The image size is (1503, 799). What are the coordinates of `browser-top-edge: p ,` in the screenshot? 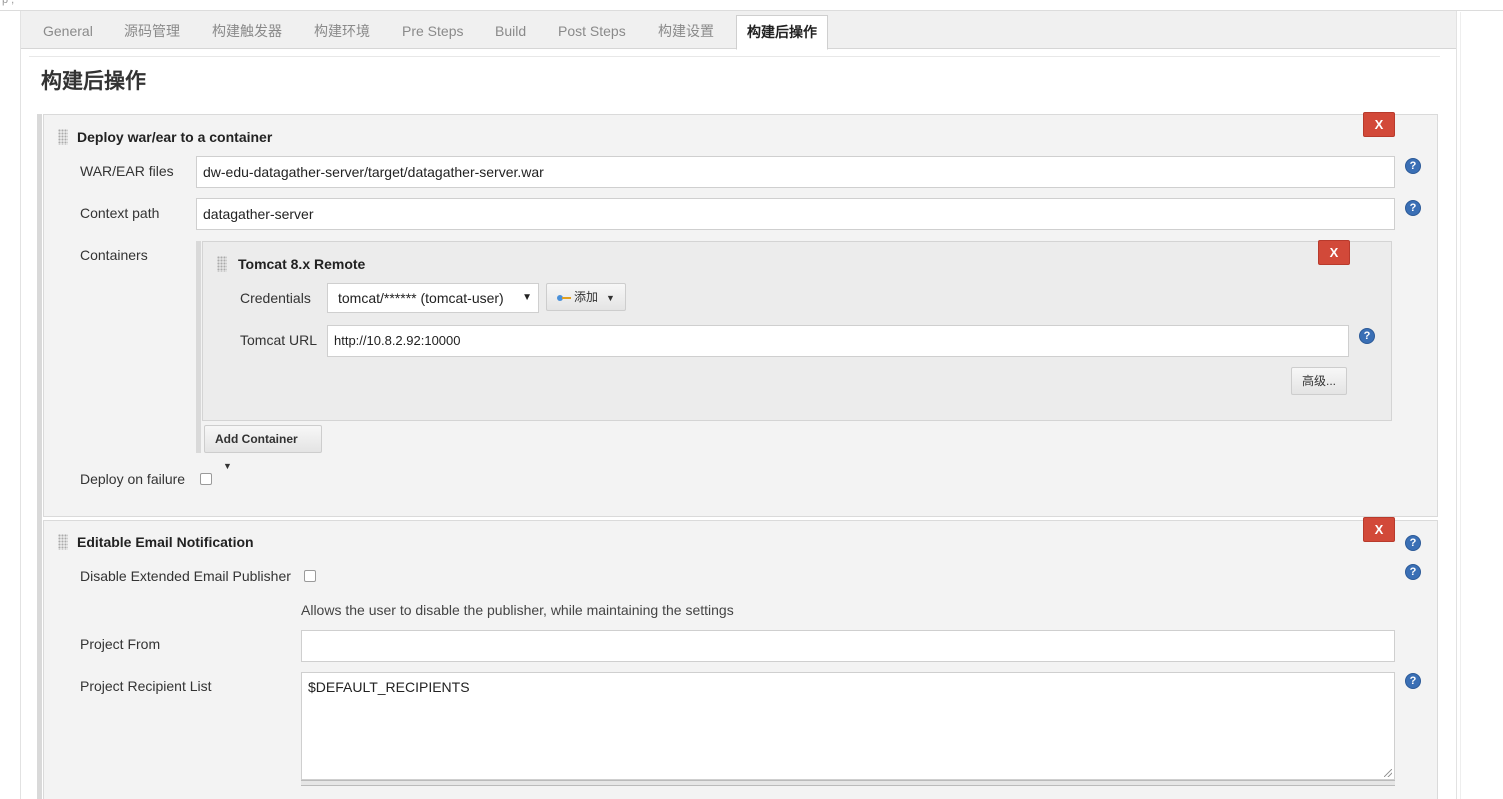 It's located at (751, 5).